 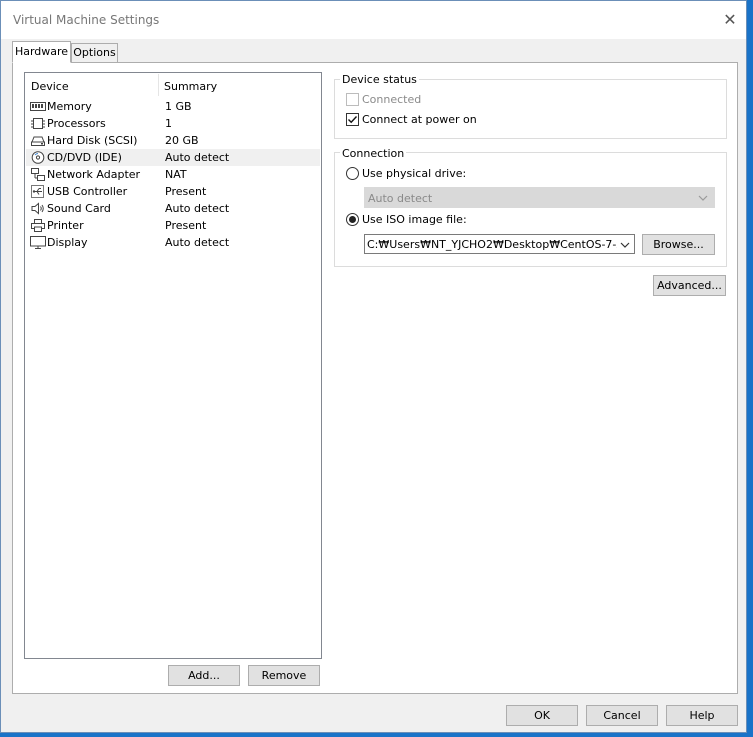 What do you see at coordinates (76, 123) in the screenshot?
I see `device-name: Processors` at bounding box center [76, 123].